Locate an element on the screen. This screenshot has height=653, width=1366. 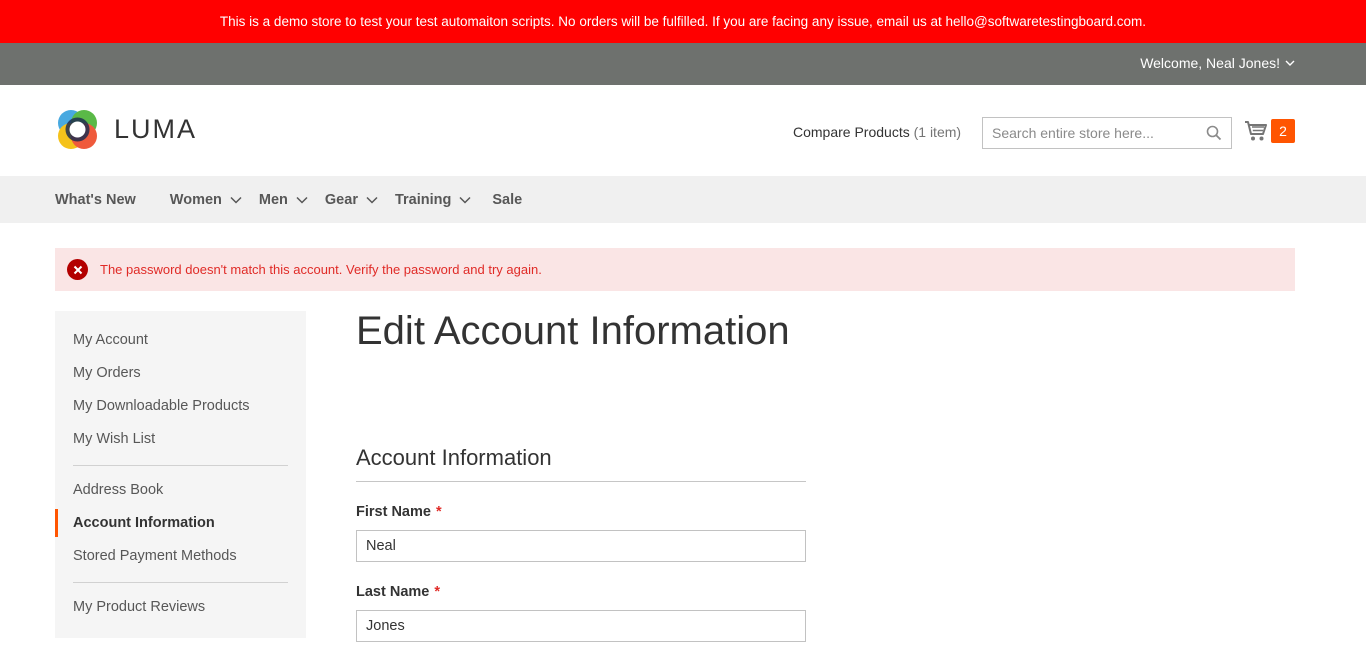
error-icon is located at coordinates (77, 269).